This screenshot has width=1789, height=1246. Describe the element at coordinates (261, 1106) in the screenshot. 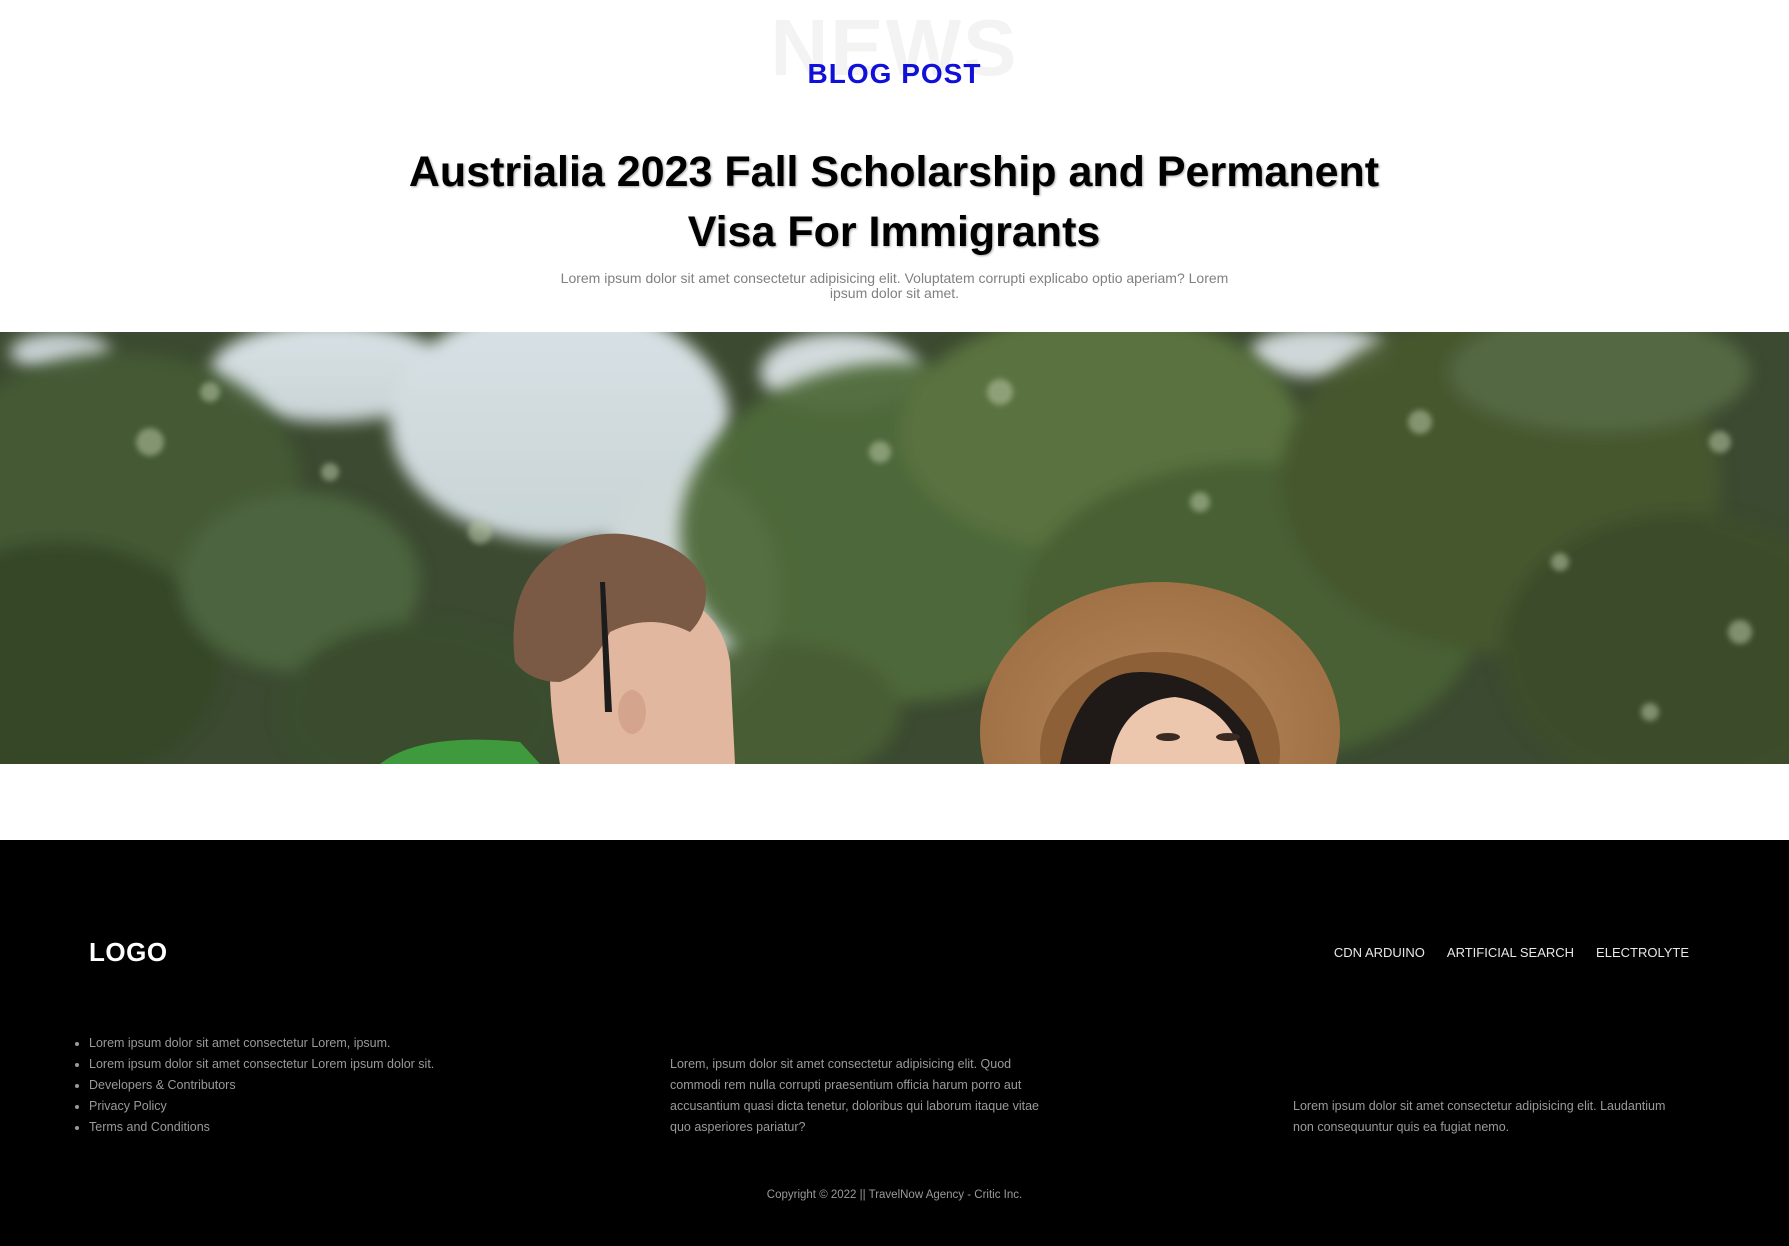

I see `list-item: Privacy Policy` at that location.